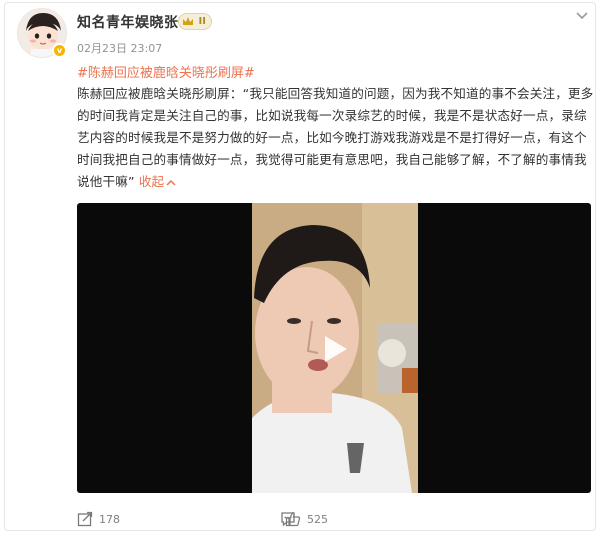 The height and width of the screenshot is (533, 600). Describe the element at coordinates (171, 182) in the screenshot. I see `chevron-up-icon` at that location.